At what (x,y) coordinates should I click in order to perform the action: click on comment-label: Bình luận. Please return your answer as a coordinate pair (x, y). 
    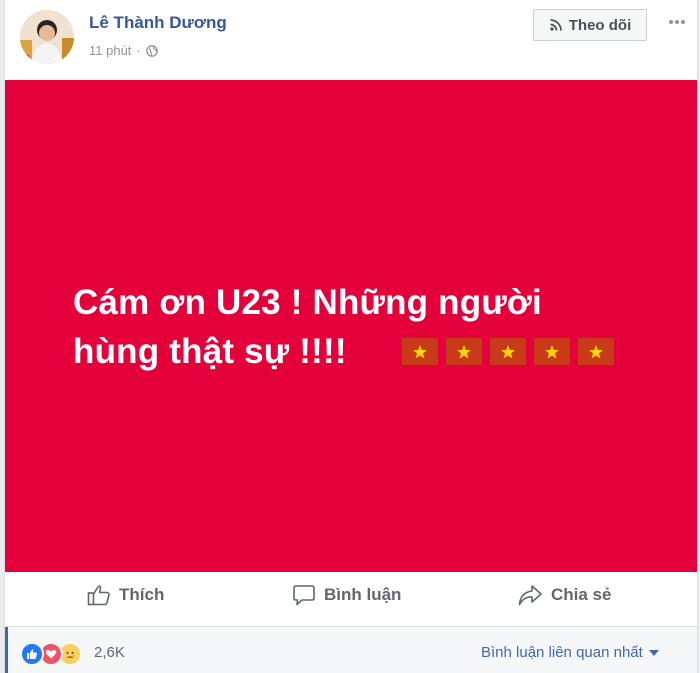
    Looking at the image, I should click on (363, 594).